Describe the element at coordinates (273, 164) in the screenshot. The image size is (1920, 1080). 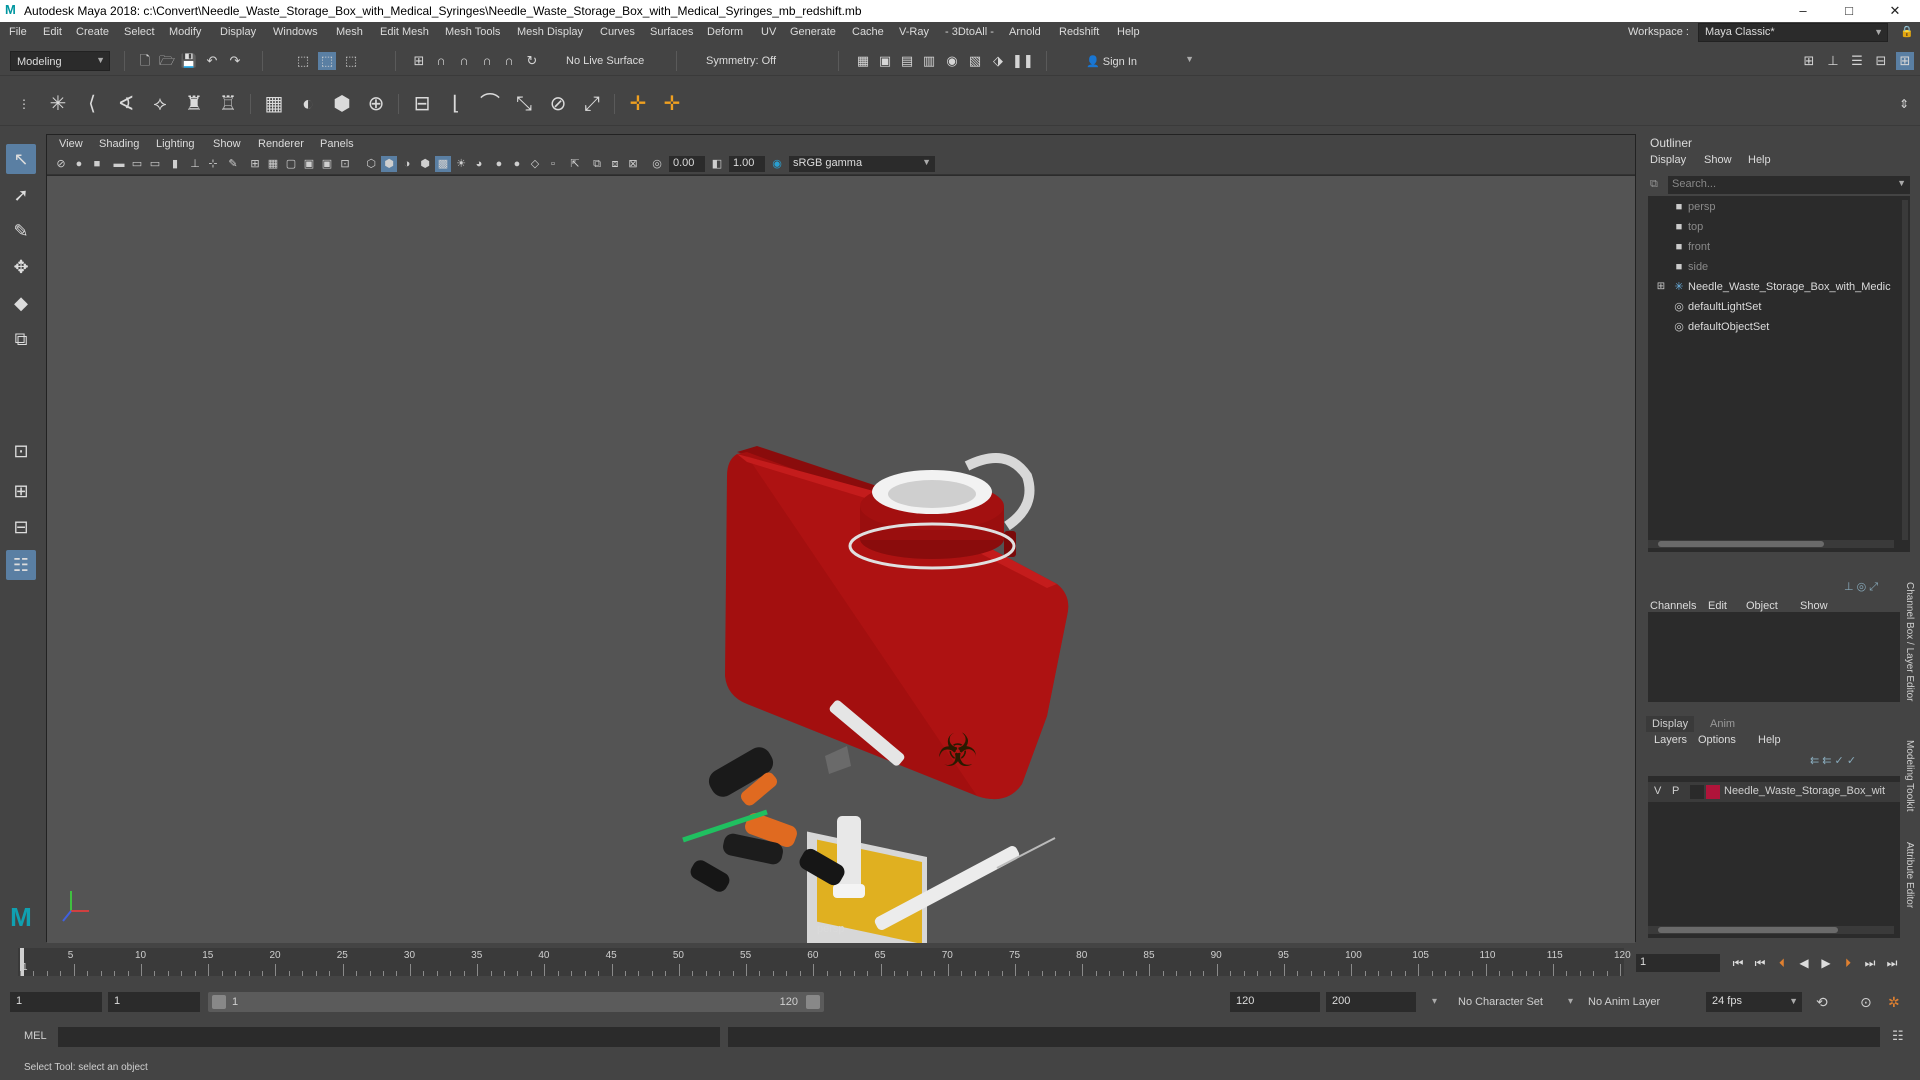
I see `wireframe-icon: ▦` at that location.